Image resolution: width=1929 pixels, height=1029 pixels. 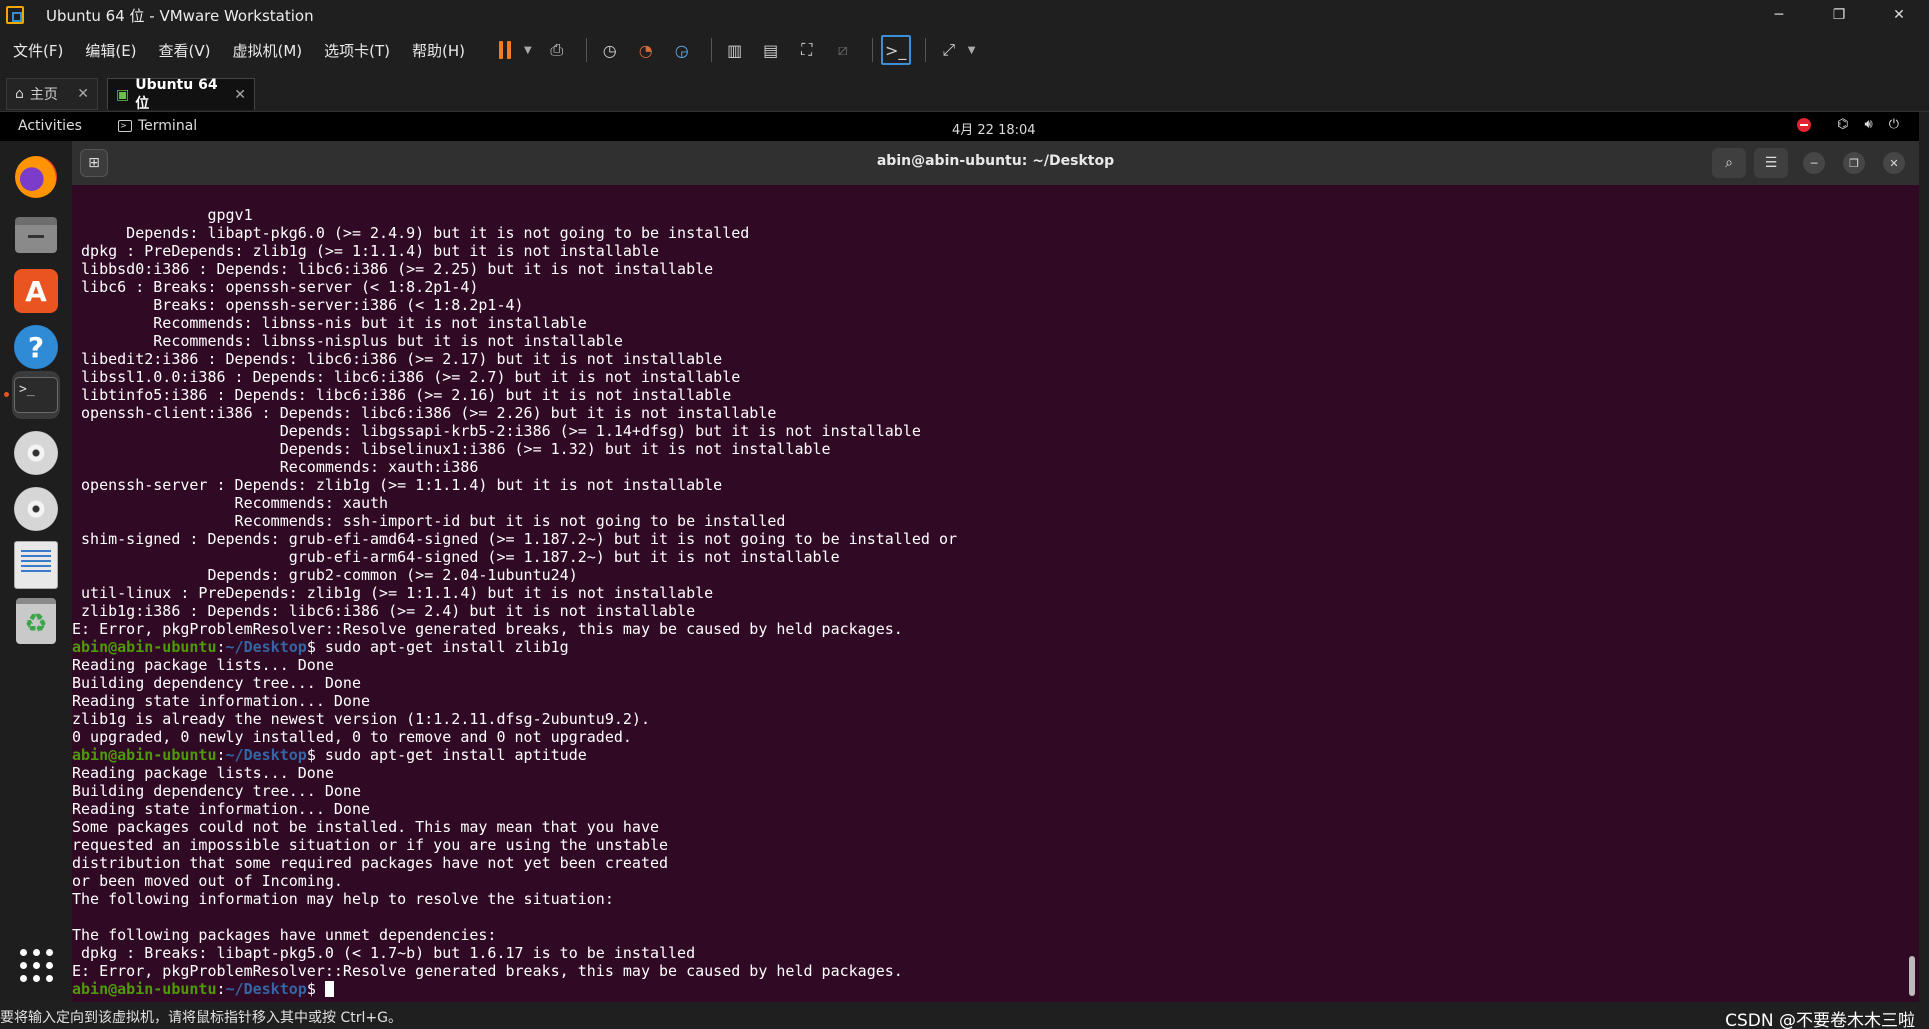 I want to click on console-view-icon: >_, so click(x=895, y=50).